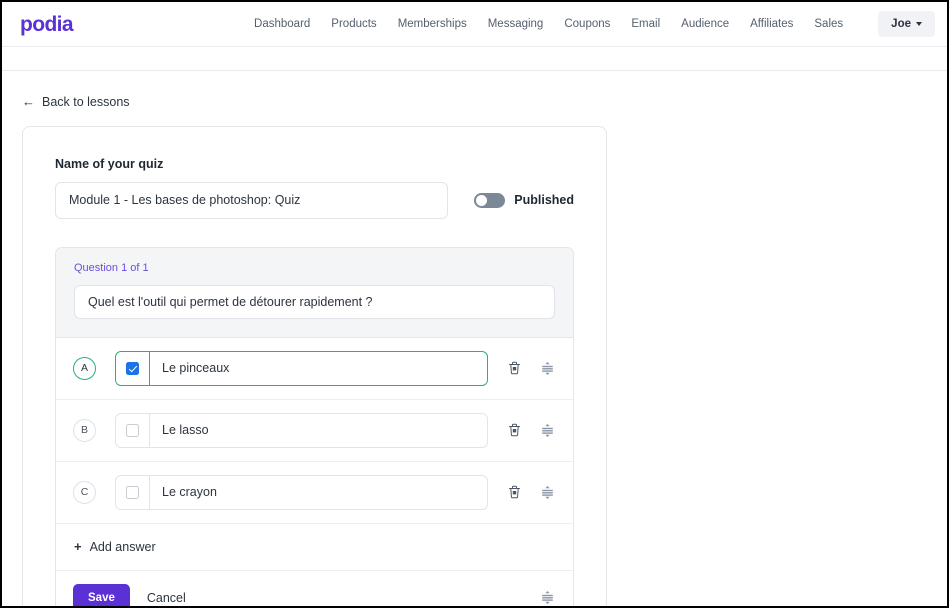 Image resolution: width=949 pixels, height=608 pixels. Describe the element at coordinates (109, 163) in the screenshot. I see `quiz-name-label: Name of your quiz` at that location.